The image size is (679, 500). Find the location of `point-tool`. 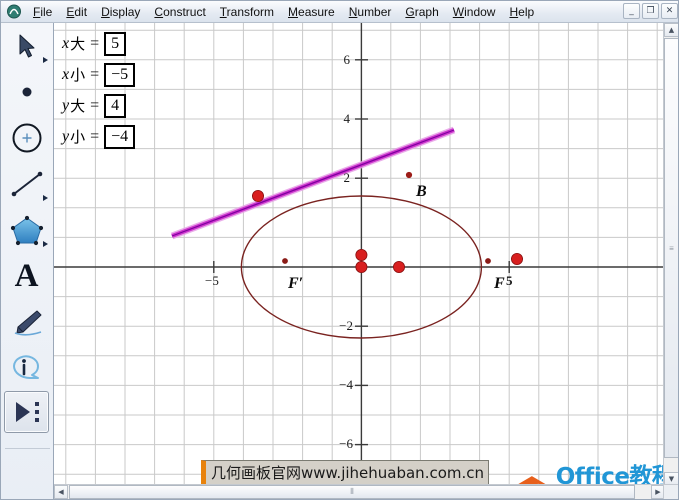

point-tool is located at coordinates (26, 92).